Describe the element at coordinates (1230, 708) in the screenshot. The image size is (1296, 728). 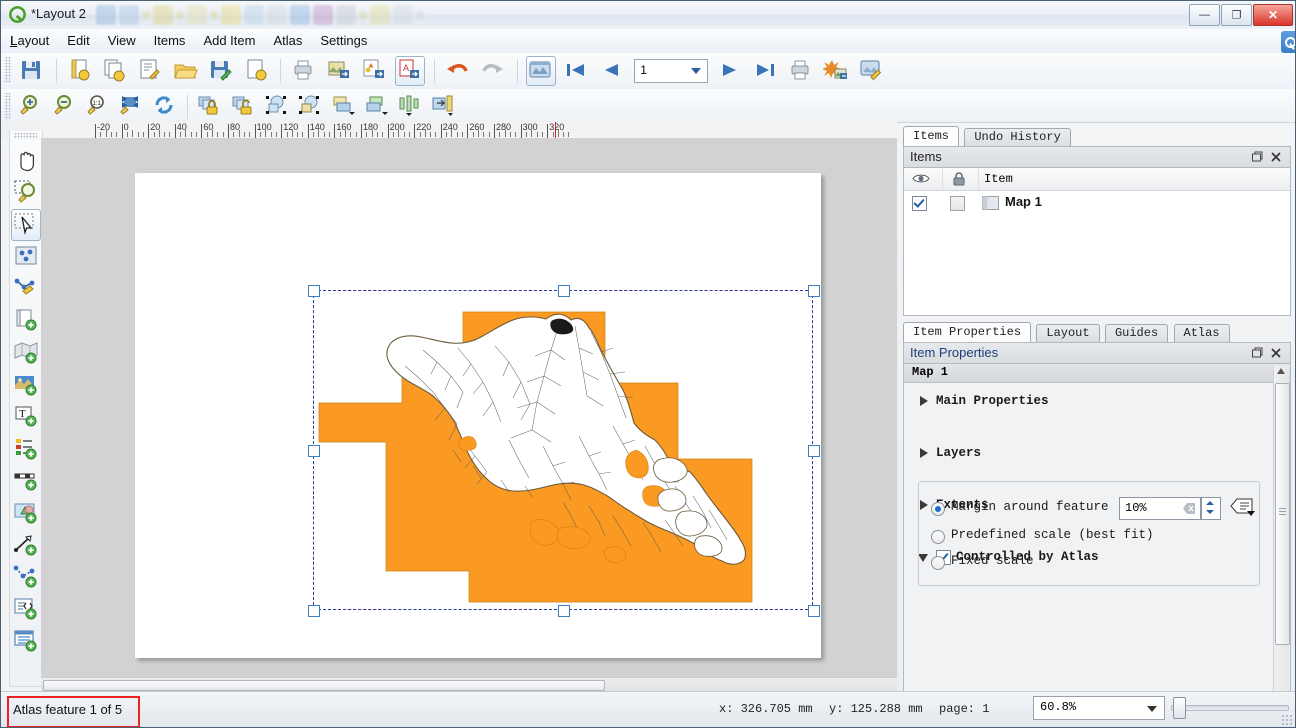
I see `zoom-slider-track` at that location.